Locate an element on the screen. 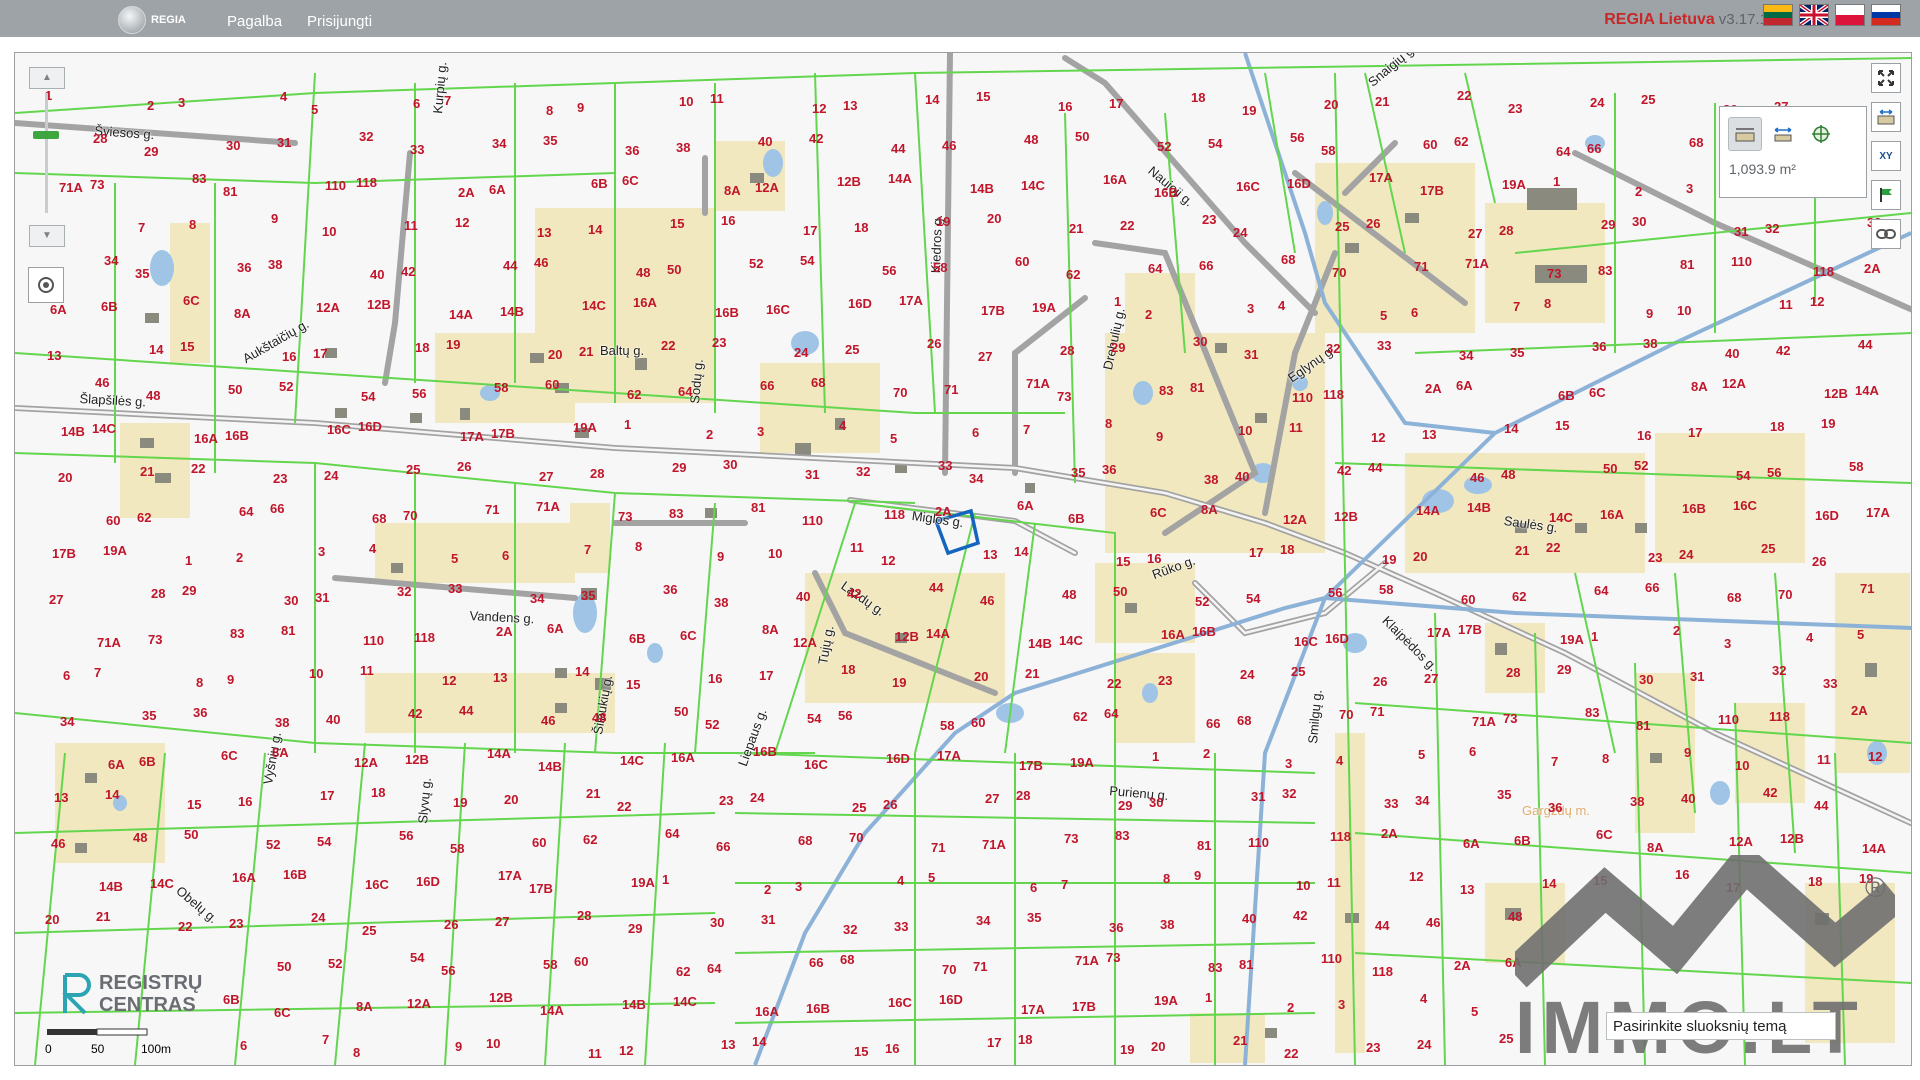 This screenshot has height=1080, width=1920. parcel-number: 64 is located at coordinates (1563, 151).